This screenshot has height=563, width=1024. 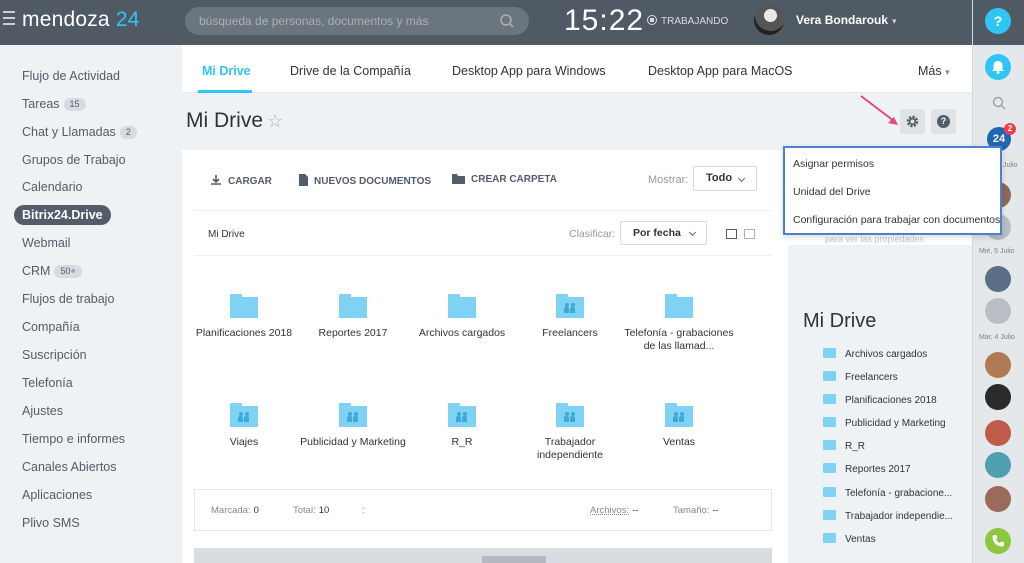 What do you see at coordinates (226, 234) in the screenshot?
I see `breadcrumb: Mi Drive` at bounding box center [226, 234].